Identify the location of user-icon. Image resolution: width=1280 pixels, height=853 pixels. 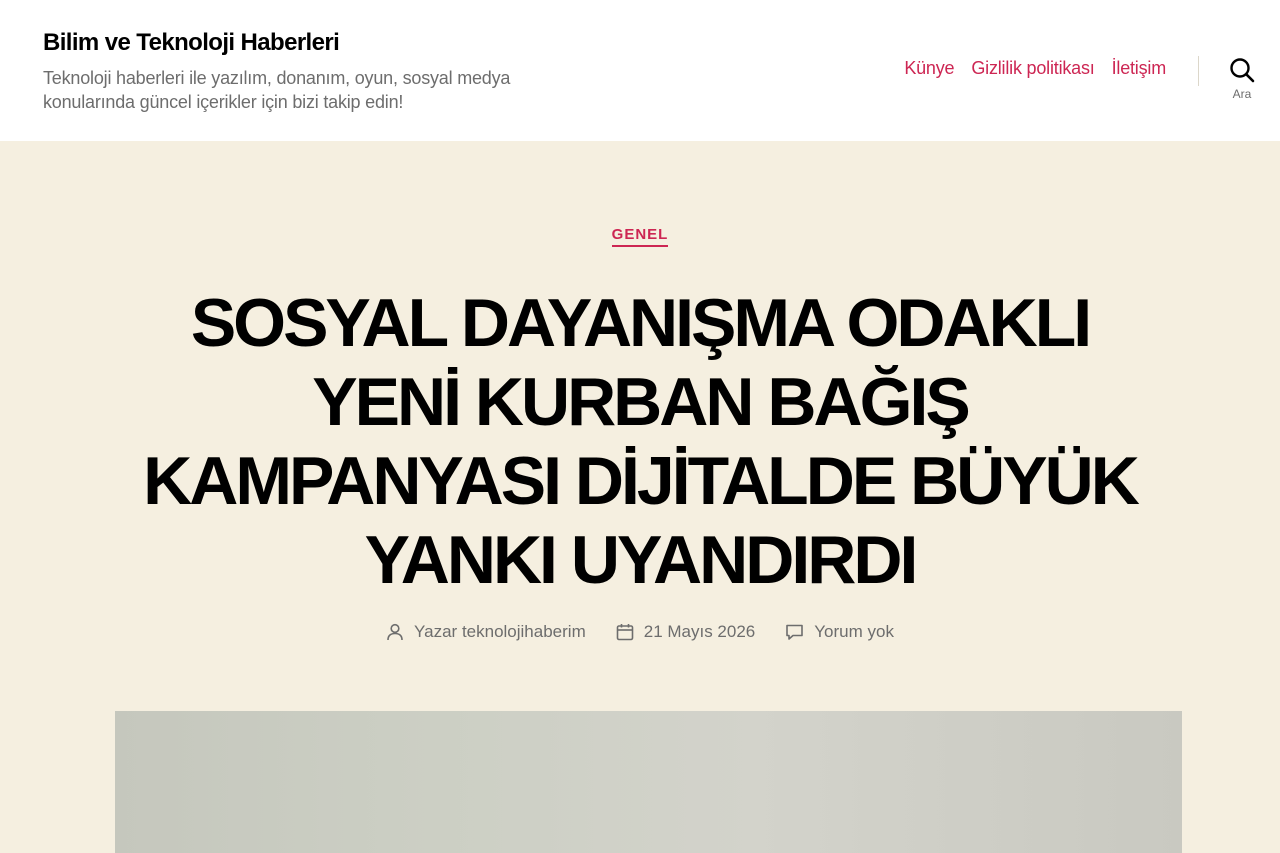
(395, 632).